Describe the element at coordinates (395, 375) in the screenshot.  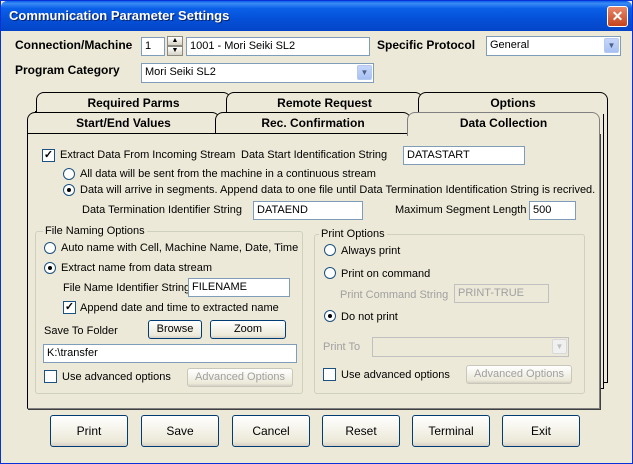
I see `print-advanced-label: Use advanced options` at that location.